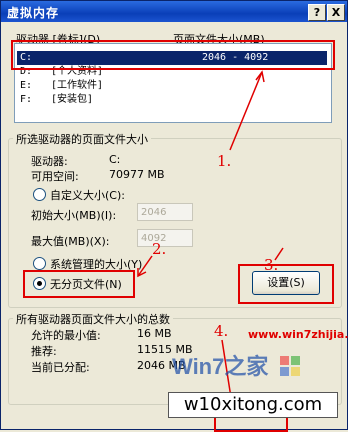 This screenshot has height=432, width=348. What do you see at coordinates (220, 366) in the screenshot?
I see `watermark-logo-text: Win7之家` at bounding box center [220, 366].